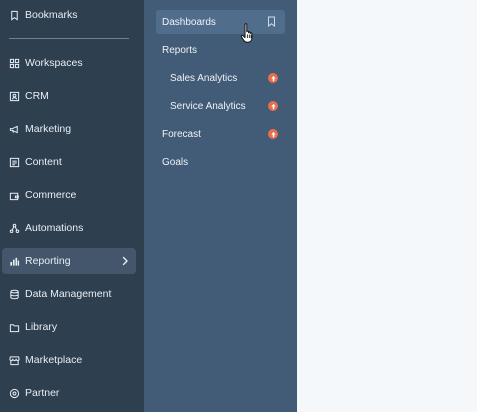 This screenshot has width=477, height=412. I want to click on sidebar-divider, so click(69, 38).